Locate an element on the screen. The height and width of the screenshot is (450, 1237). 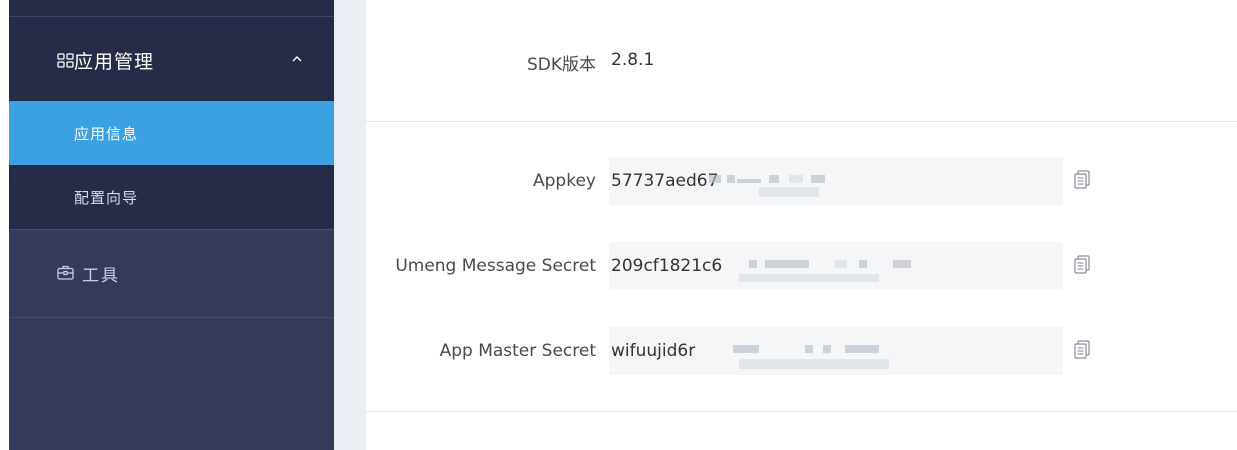
app-master-secret-label: App Master Secret is located at coordinates (517, 351).